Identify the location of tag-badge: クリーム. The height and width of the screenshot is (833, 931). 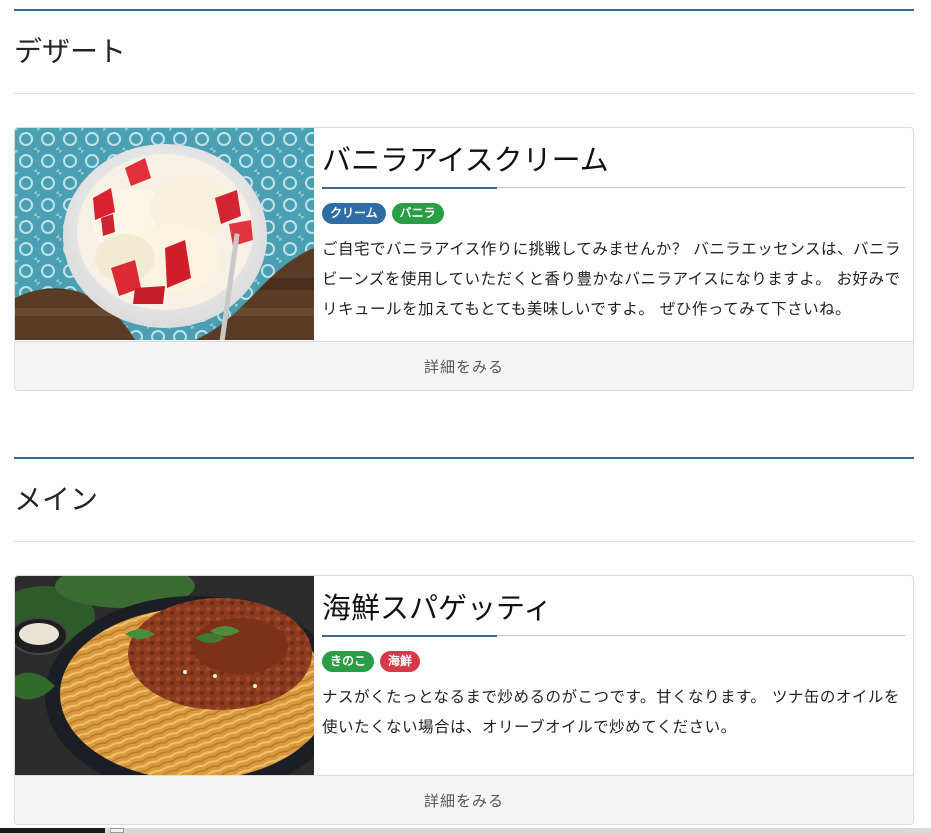
(354, 213).